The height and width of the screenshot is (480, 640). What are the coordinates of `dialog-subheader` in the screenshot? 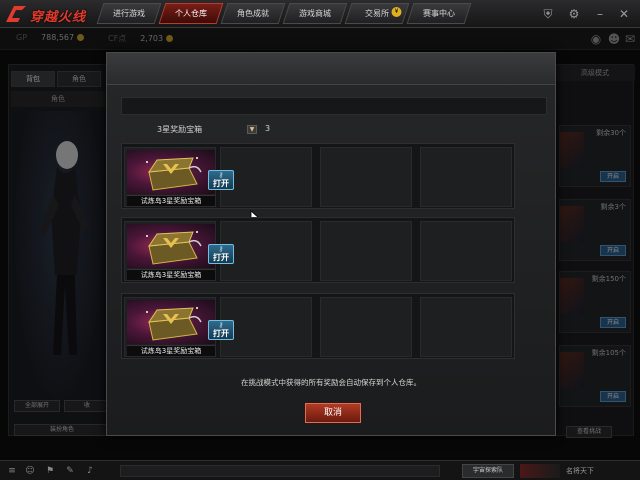 It's located at (334, 106).